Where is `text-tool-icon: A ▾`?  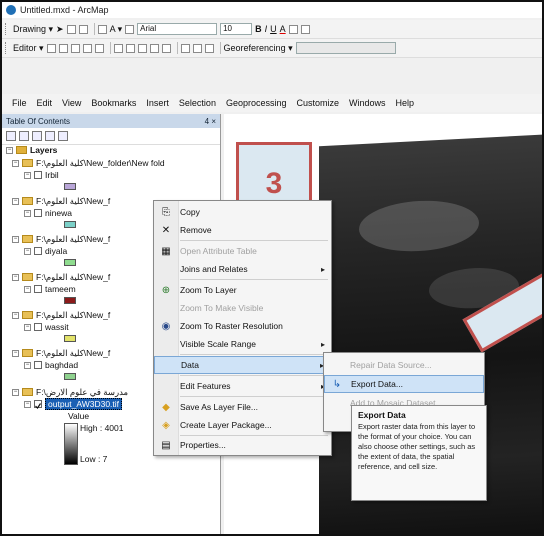 text-tool-icon: A ▾ is located at coordinates (116, 29).